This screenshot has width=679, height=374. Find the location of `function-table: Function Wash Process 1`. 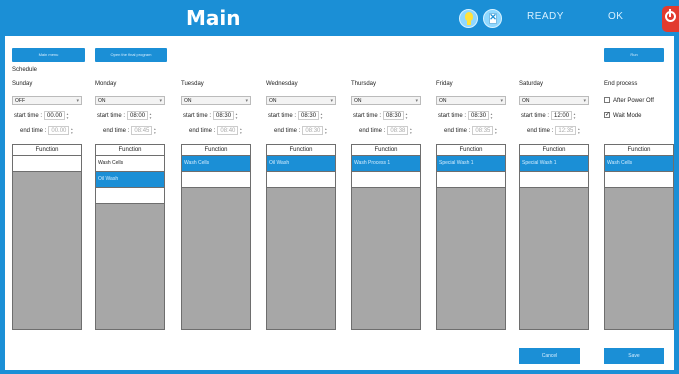

function-table: Function Wash Process 1 is located at coordinates (386, 237).